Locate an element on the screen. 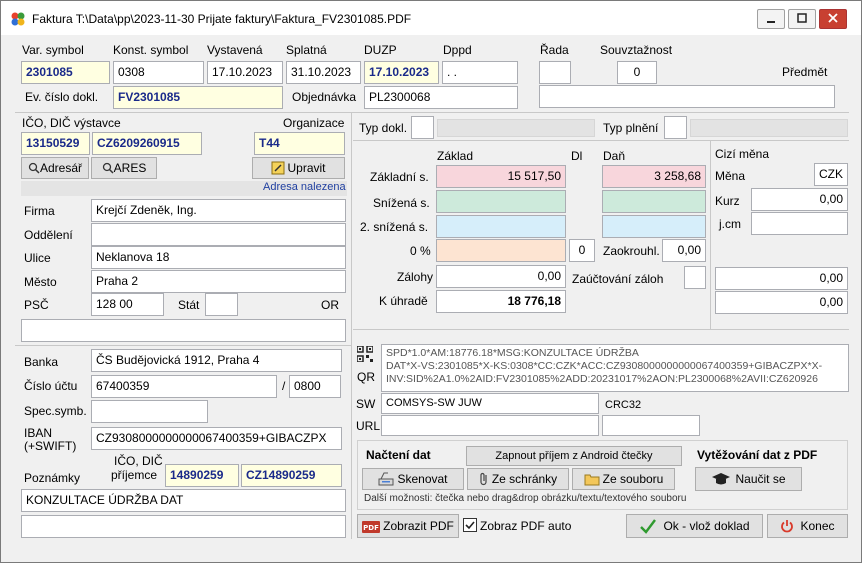 The width and height of the screenshot is (862, 563). ares-button: ARES is located at coordinates (124, 168).